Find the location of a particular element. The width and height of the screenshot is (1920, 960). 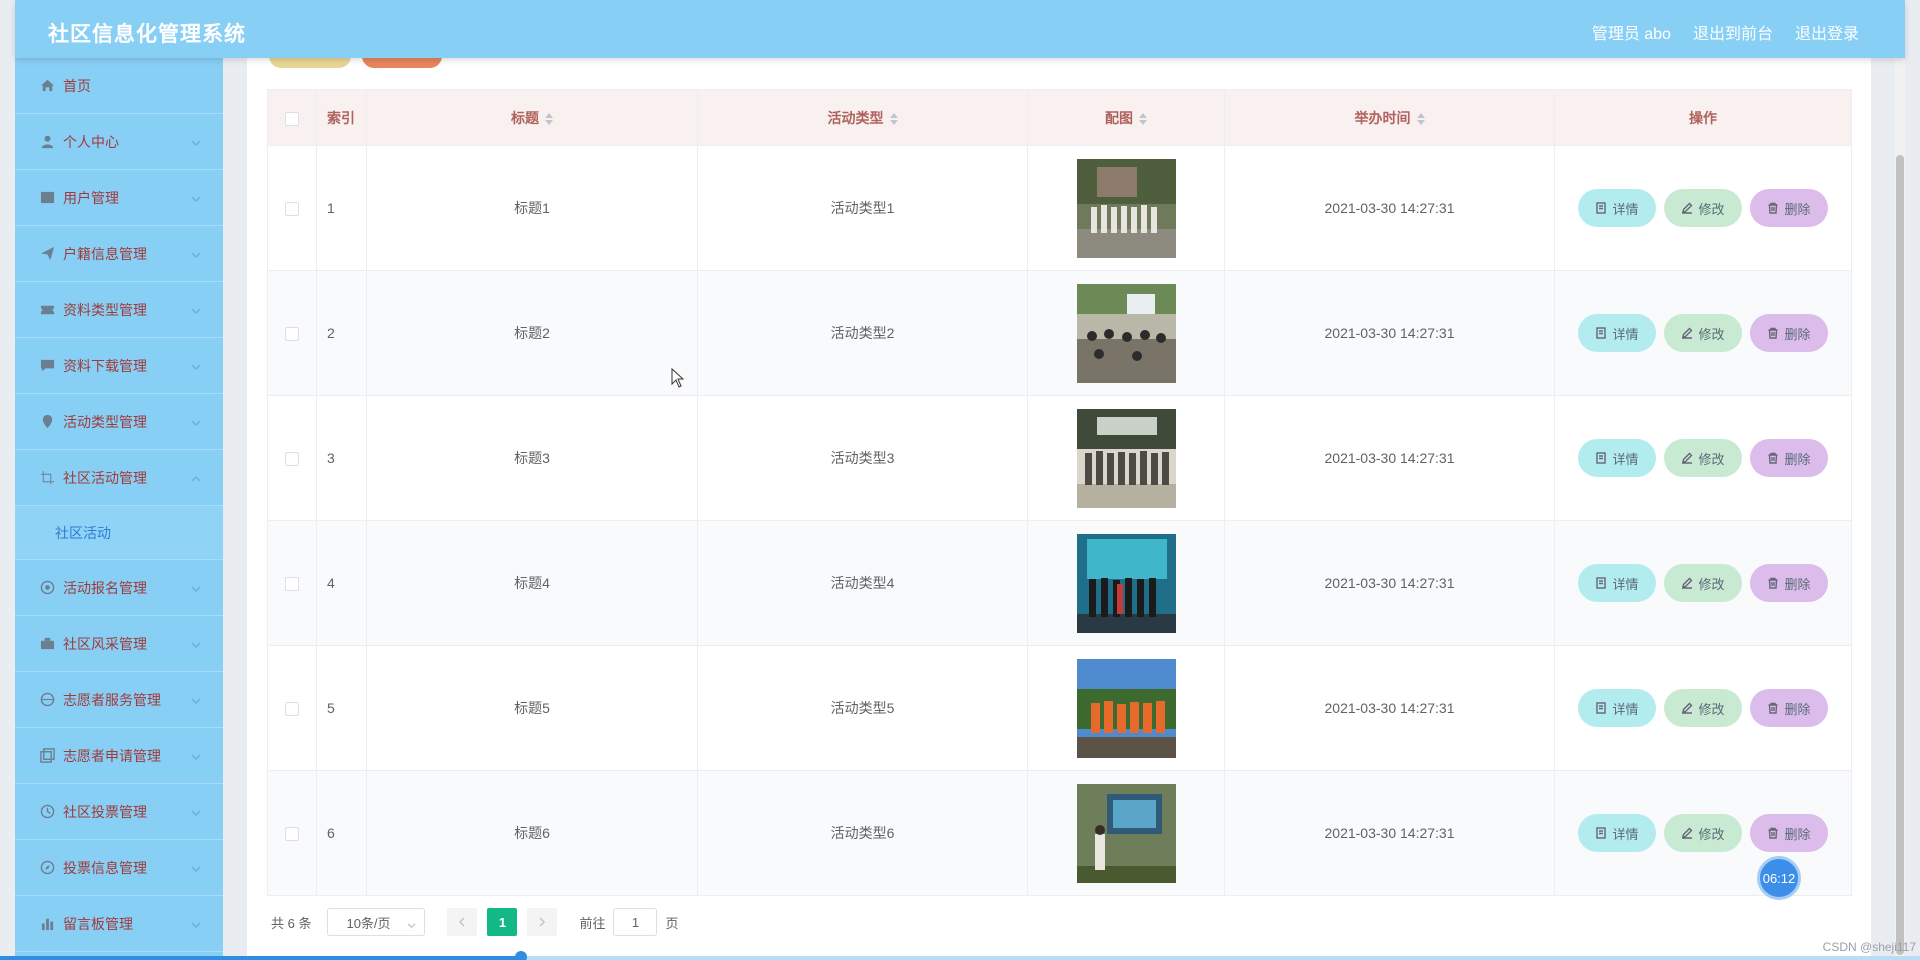

column-header-time: 举办时间 is located at coordinates (1389, 117).